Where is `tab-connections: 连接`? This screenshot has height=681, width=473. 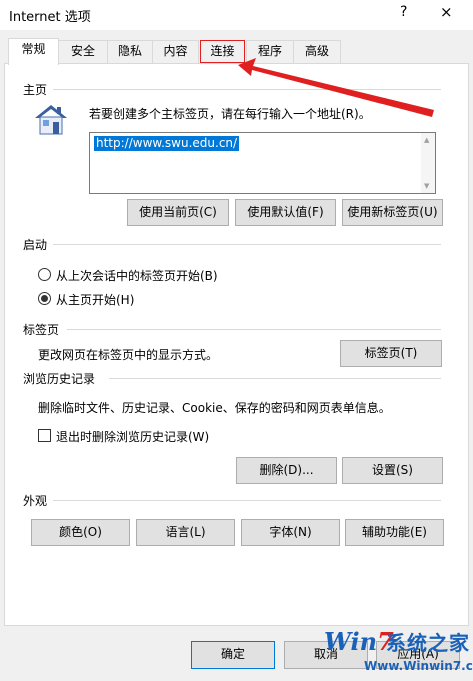
tab-connections: 连接 is located at coordinates (222, 51).